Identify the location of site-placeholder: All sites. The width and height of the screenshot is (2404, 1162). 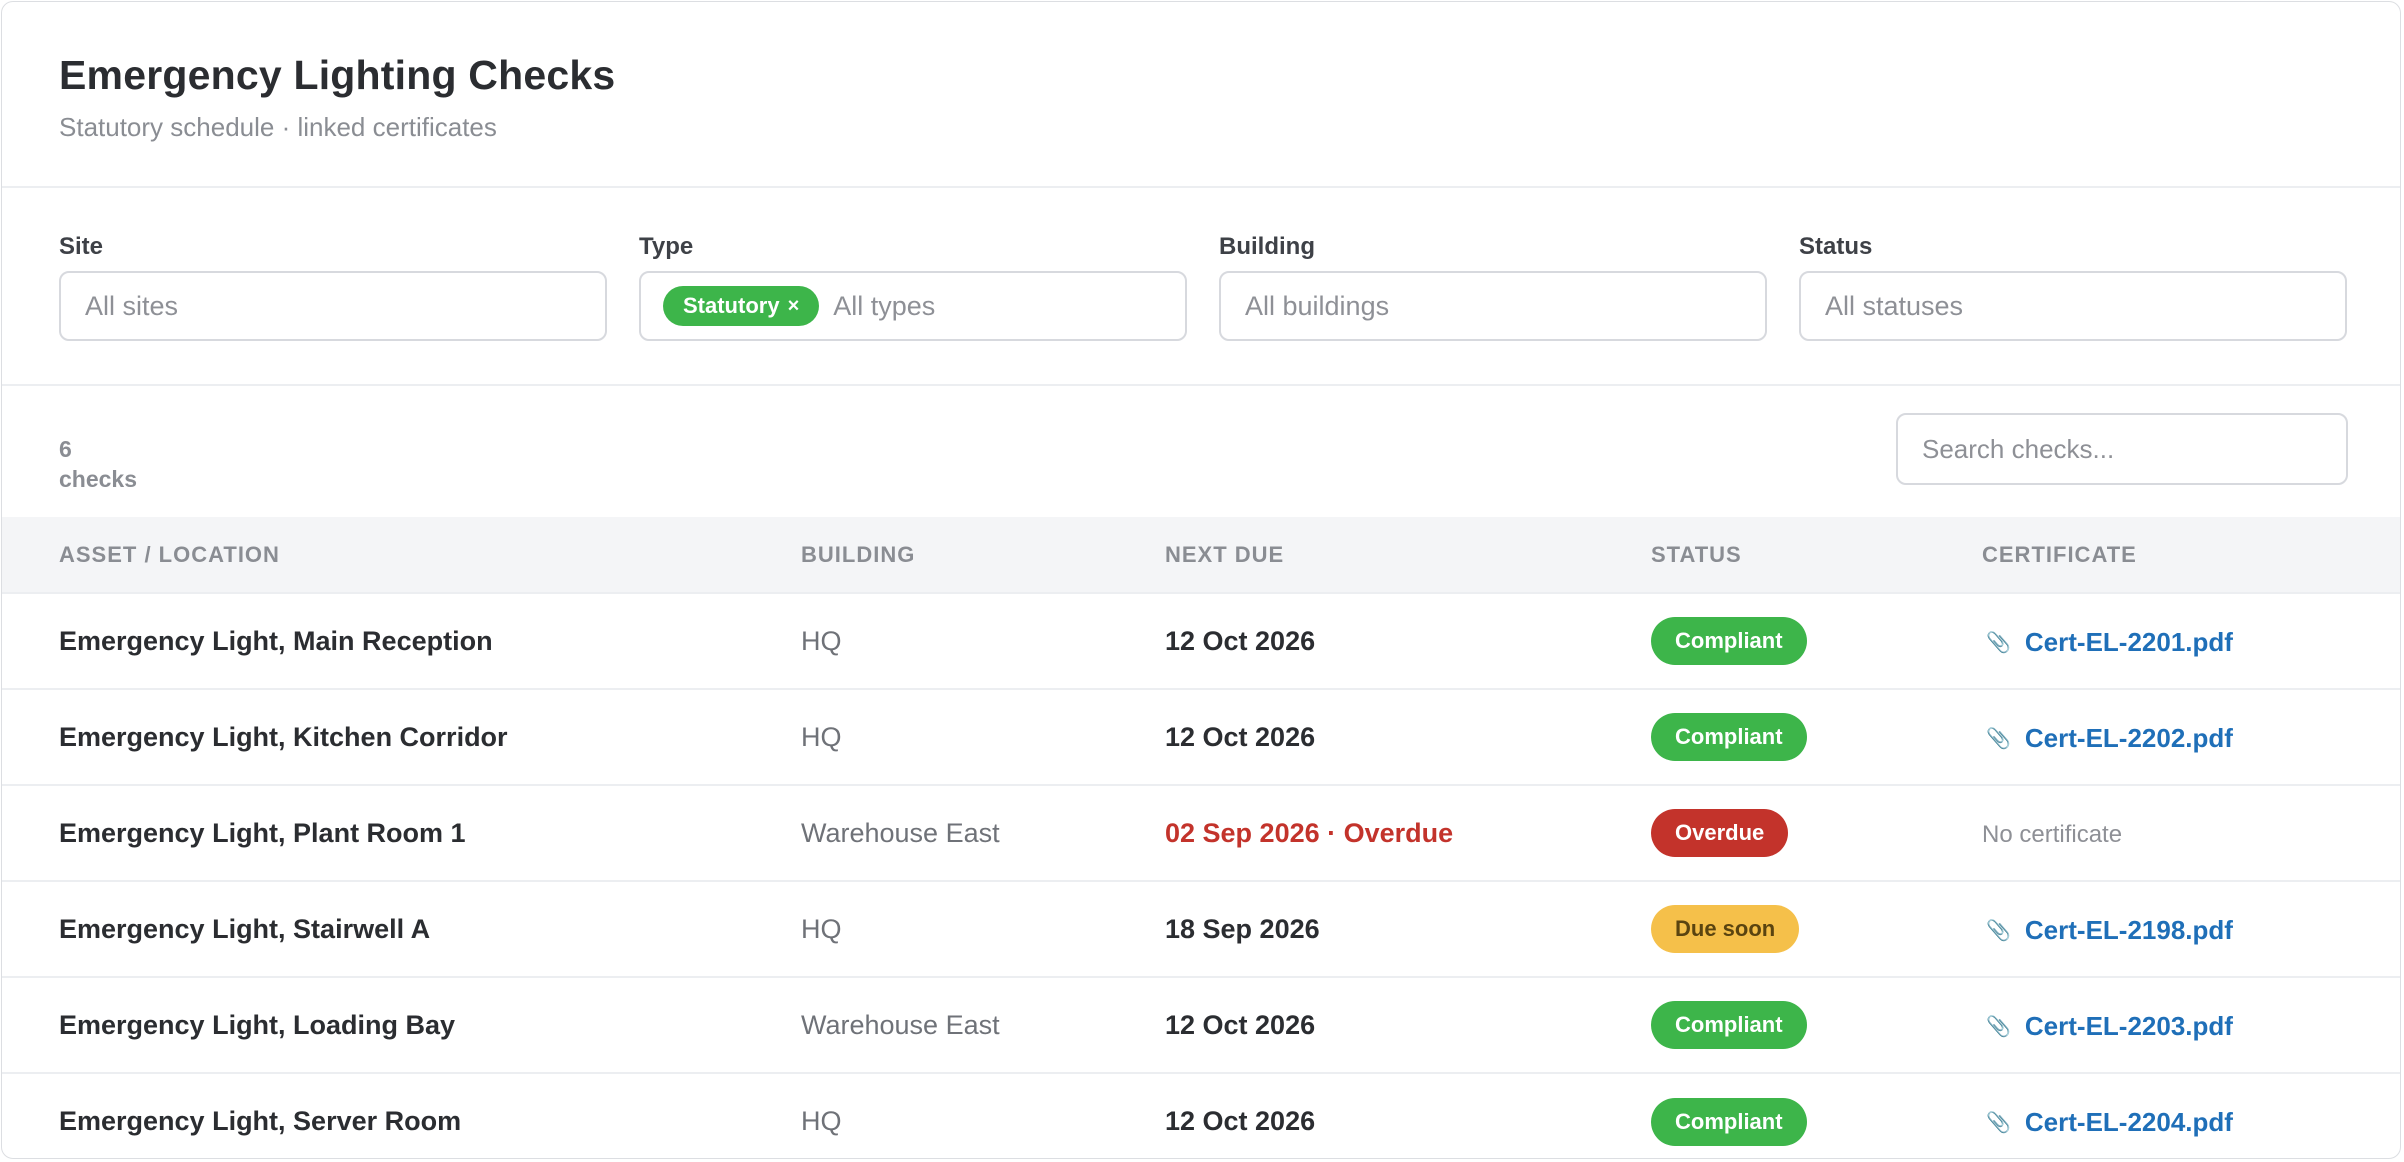
(132, 305).